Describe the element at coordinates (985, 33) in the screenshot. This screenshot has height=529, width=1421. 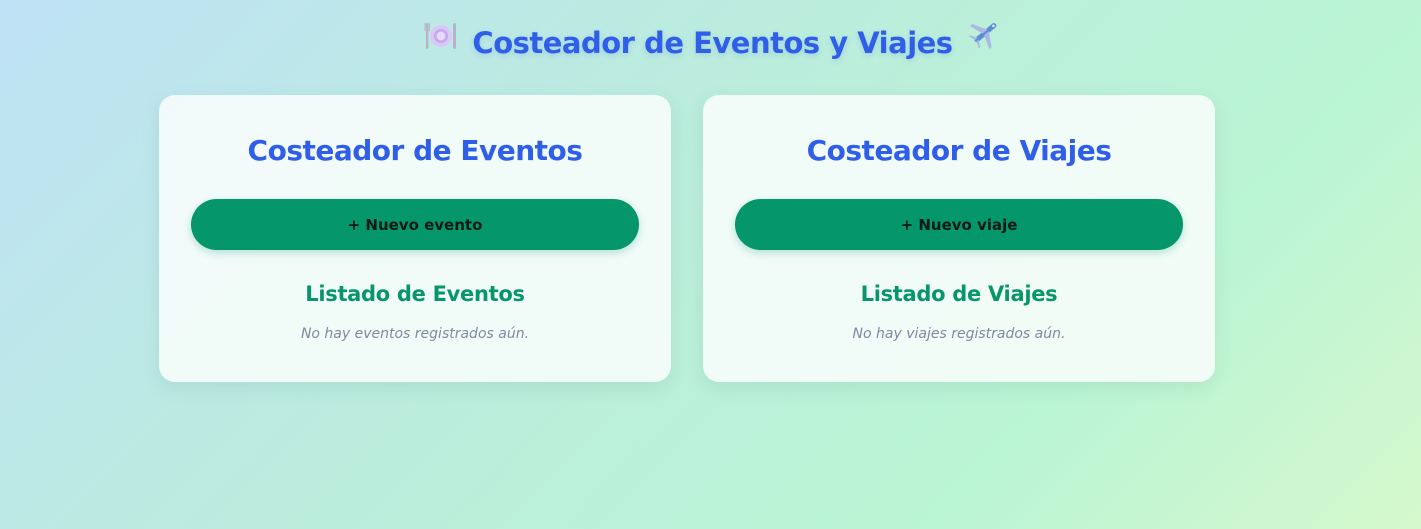
I see `airplane-icon` at that location.